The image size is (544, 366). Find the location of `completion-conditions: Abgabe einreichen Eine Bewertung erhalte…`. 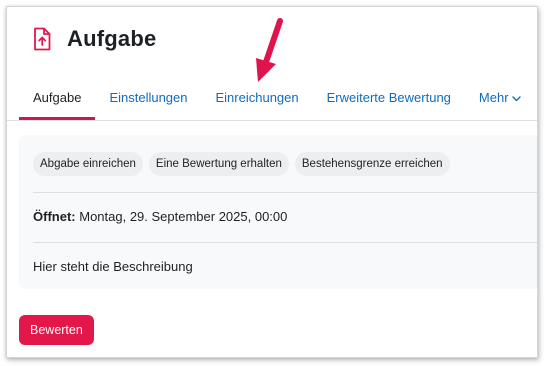

completion-conditions: Abgabe einreichen Eine Bewertung erhalte… is located at coordinates (241, 164).